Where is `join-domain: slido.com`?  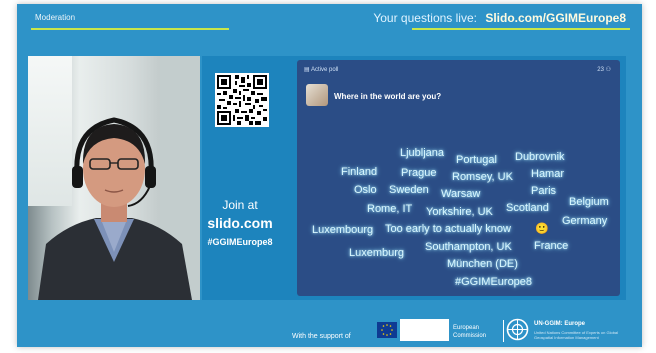 join-domain: slido.com is located at coordinates (240, 223).